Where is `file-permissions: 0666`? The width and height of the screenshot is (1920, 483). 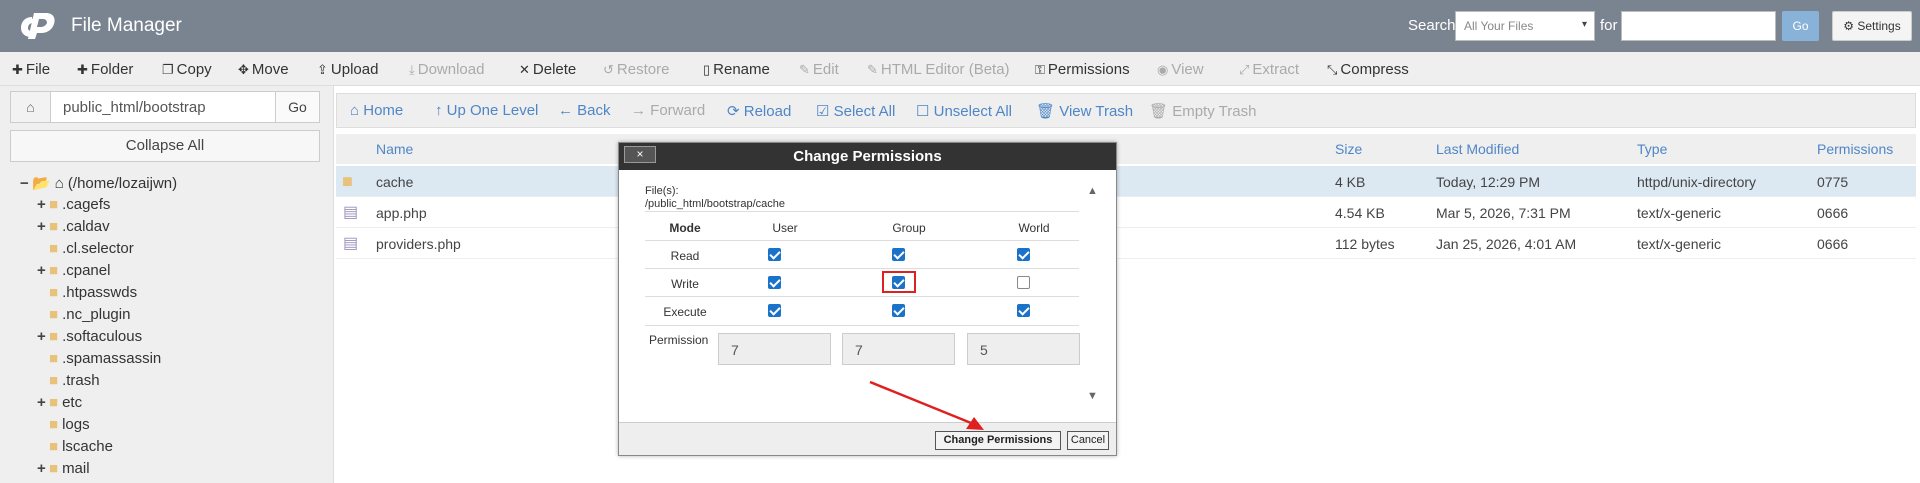
file-permissions: 0666 is located at coordinates (1833, 213).